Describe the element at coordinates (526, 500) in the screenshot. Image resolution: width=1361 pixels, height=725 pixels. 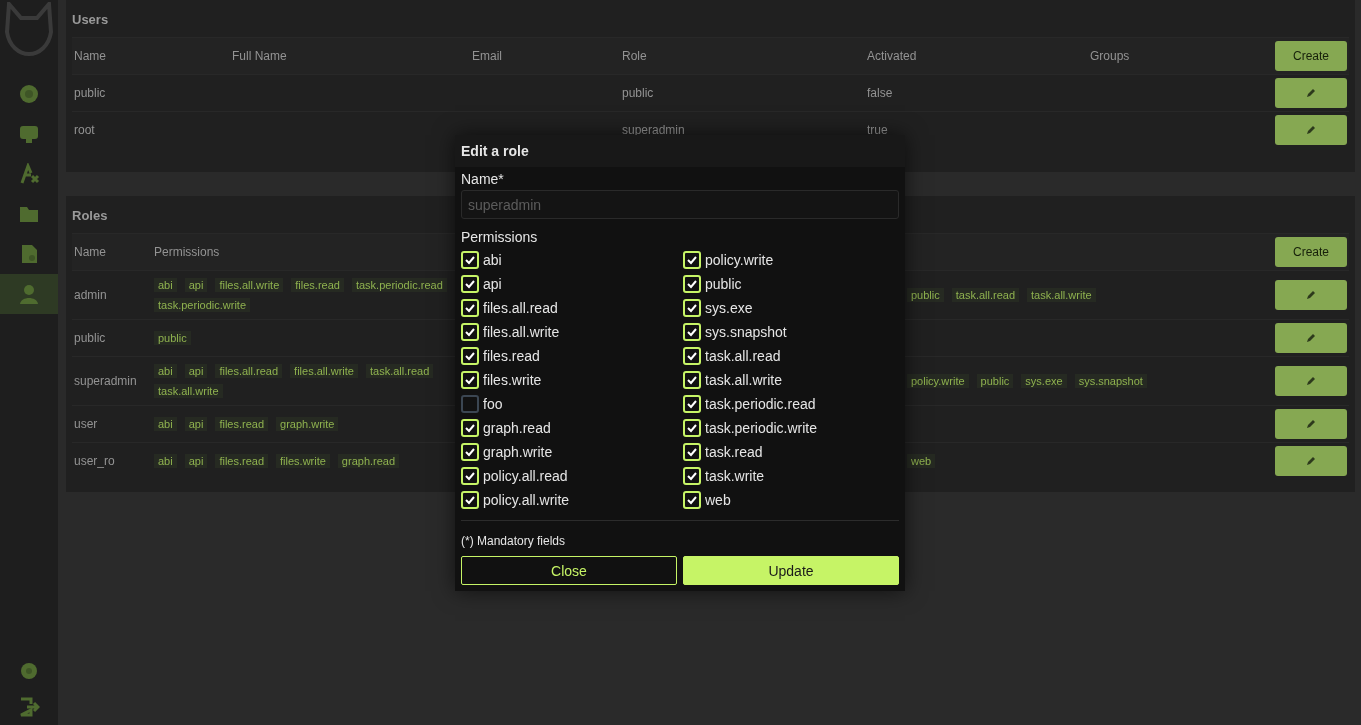
I see `checkbox-label: policy.all.write` at that location.